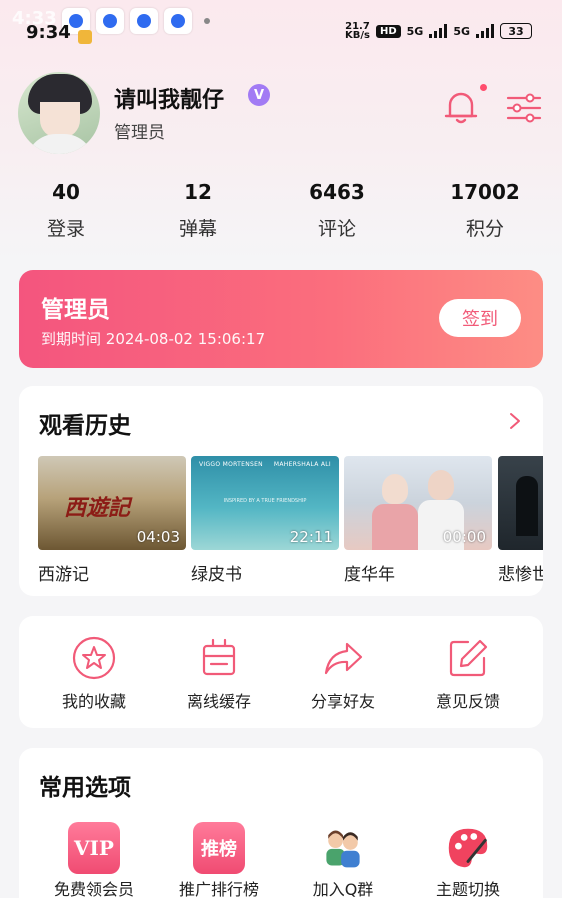  What do you see at coordinates (75, 310) in the screenshot?
I see `membership-title: 管理员` at bounding box center [75, 310].